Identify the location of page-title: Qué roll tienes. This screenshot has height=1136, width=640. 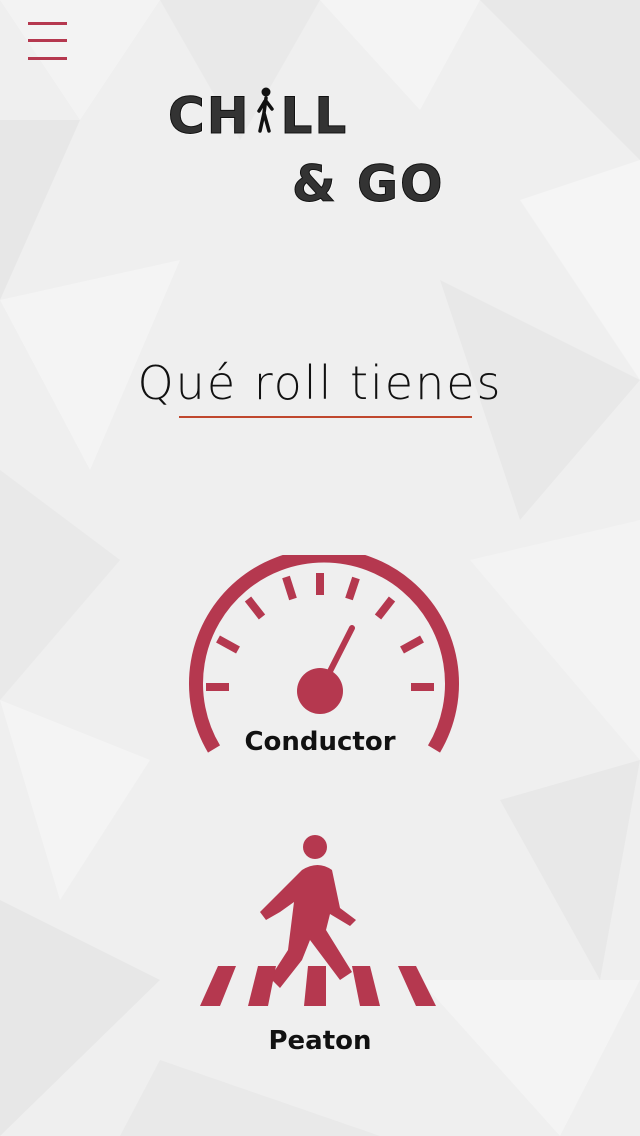
(320, 383).